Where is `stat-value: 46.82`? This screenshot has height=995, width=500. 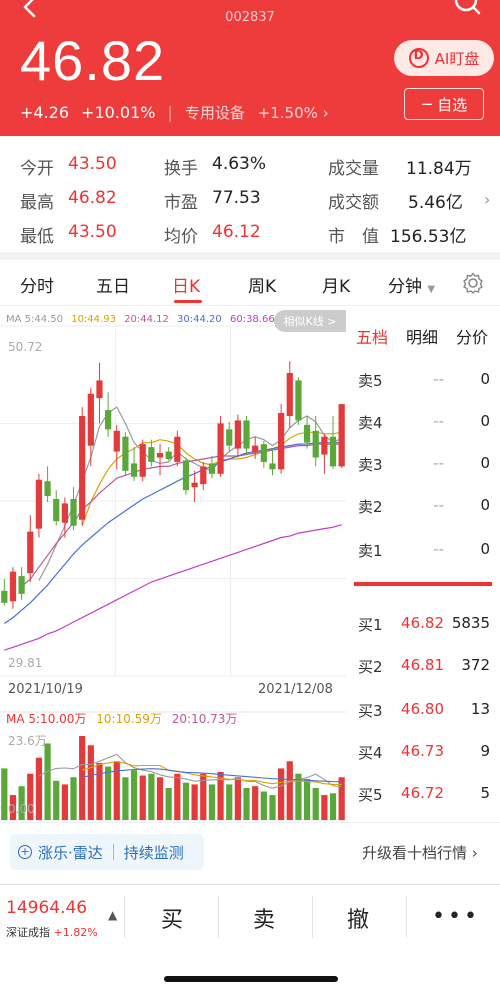
stat-value: 46.82 is located at coordinates (92, 198).